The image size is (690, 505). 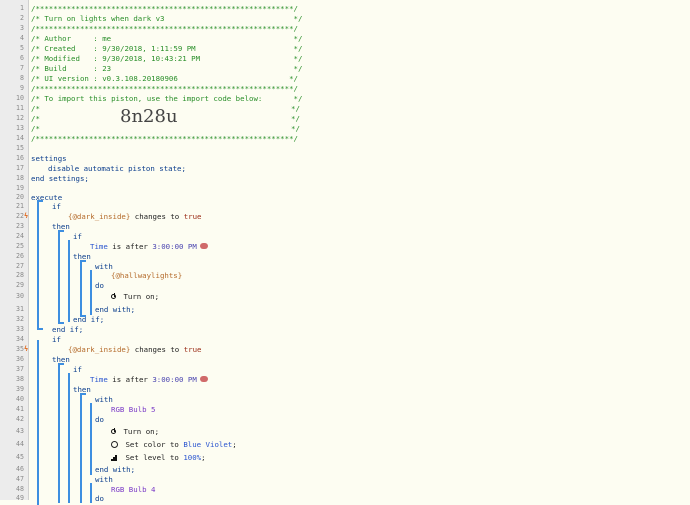 What do you see at coordinates (22, 58) in the screenshot?
I see `line-number: 6` at bounding box center [22, 58].